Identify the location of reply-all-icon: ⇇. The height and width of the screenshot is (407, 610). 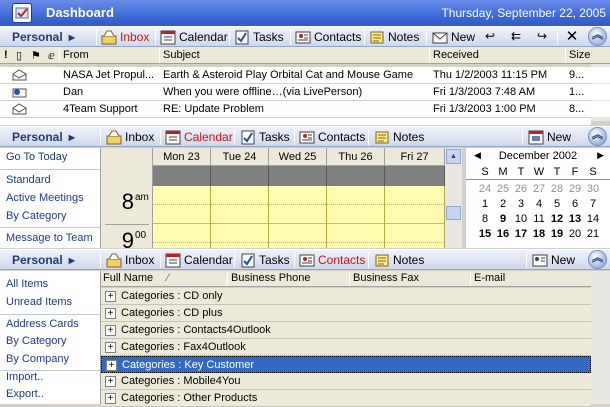
(516, 37).